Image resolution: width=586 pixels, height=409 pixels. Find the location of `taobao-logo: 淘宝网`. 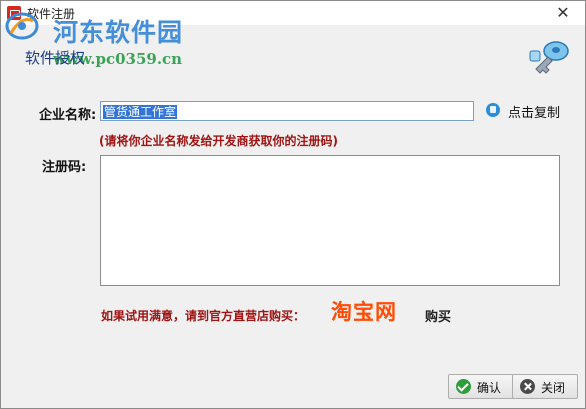

taobao-logo: 淘宝网 is located at coordinates (364, 311).